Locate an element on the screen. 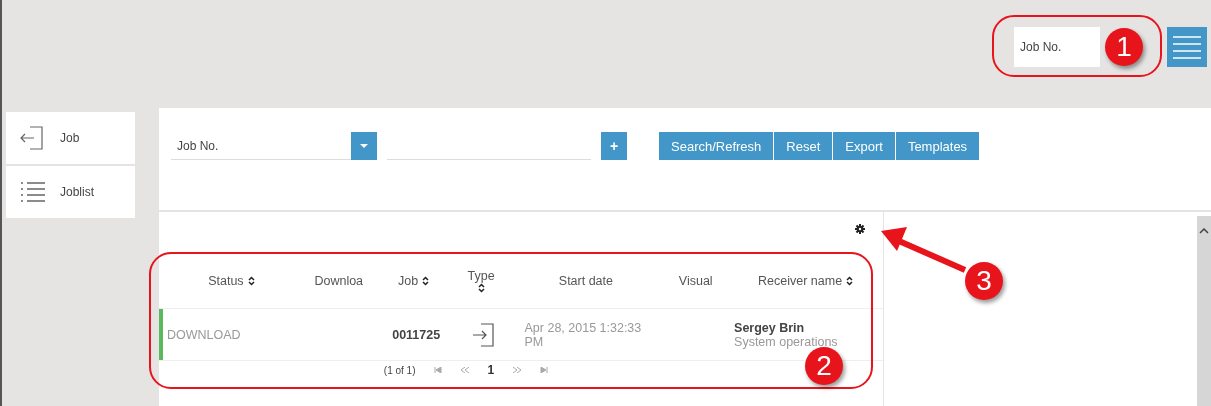 This screenshot has height=406, width=1211. column-header: Status is located at coordinates (226, 281).